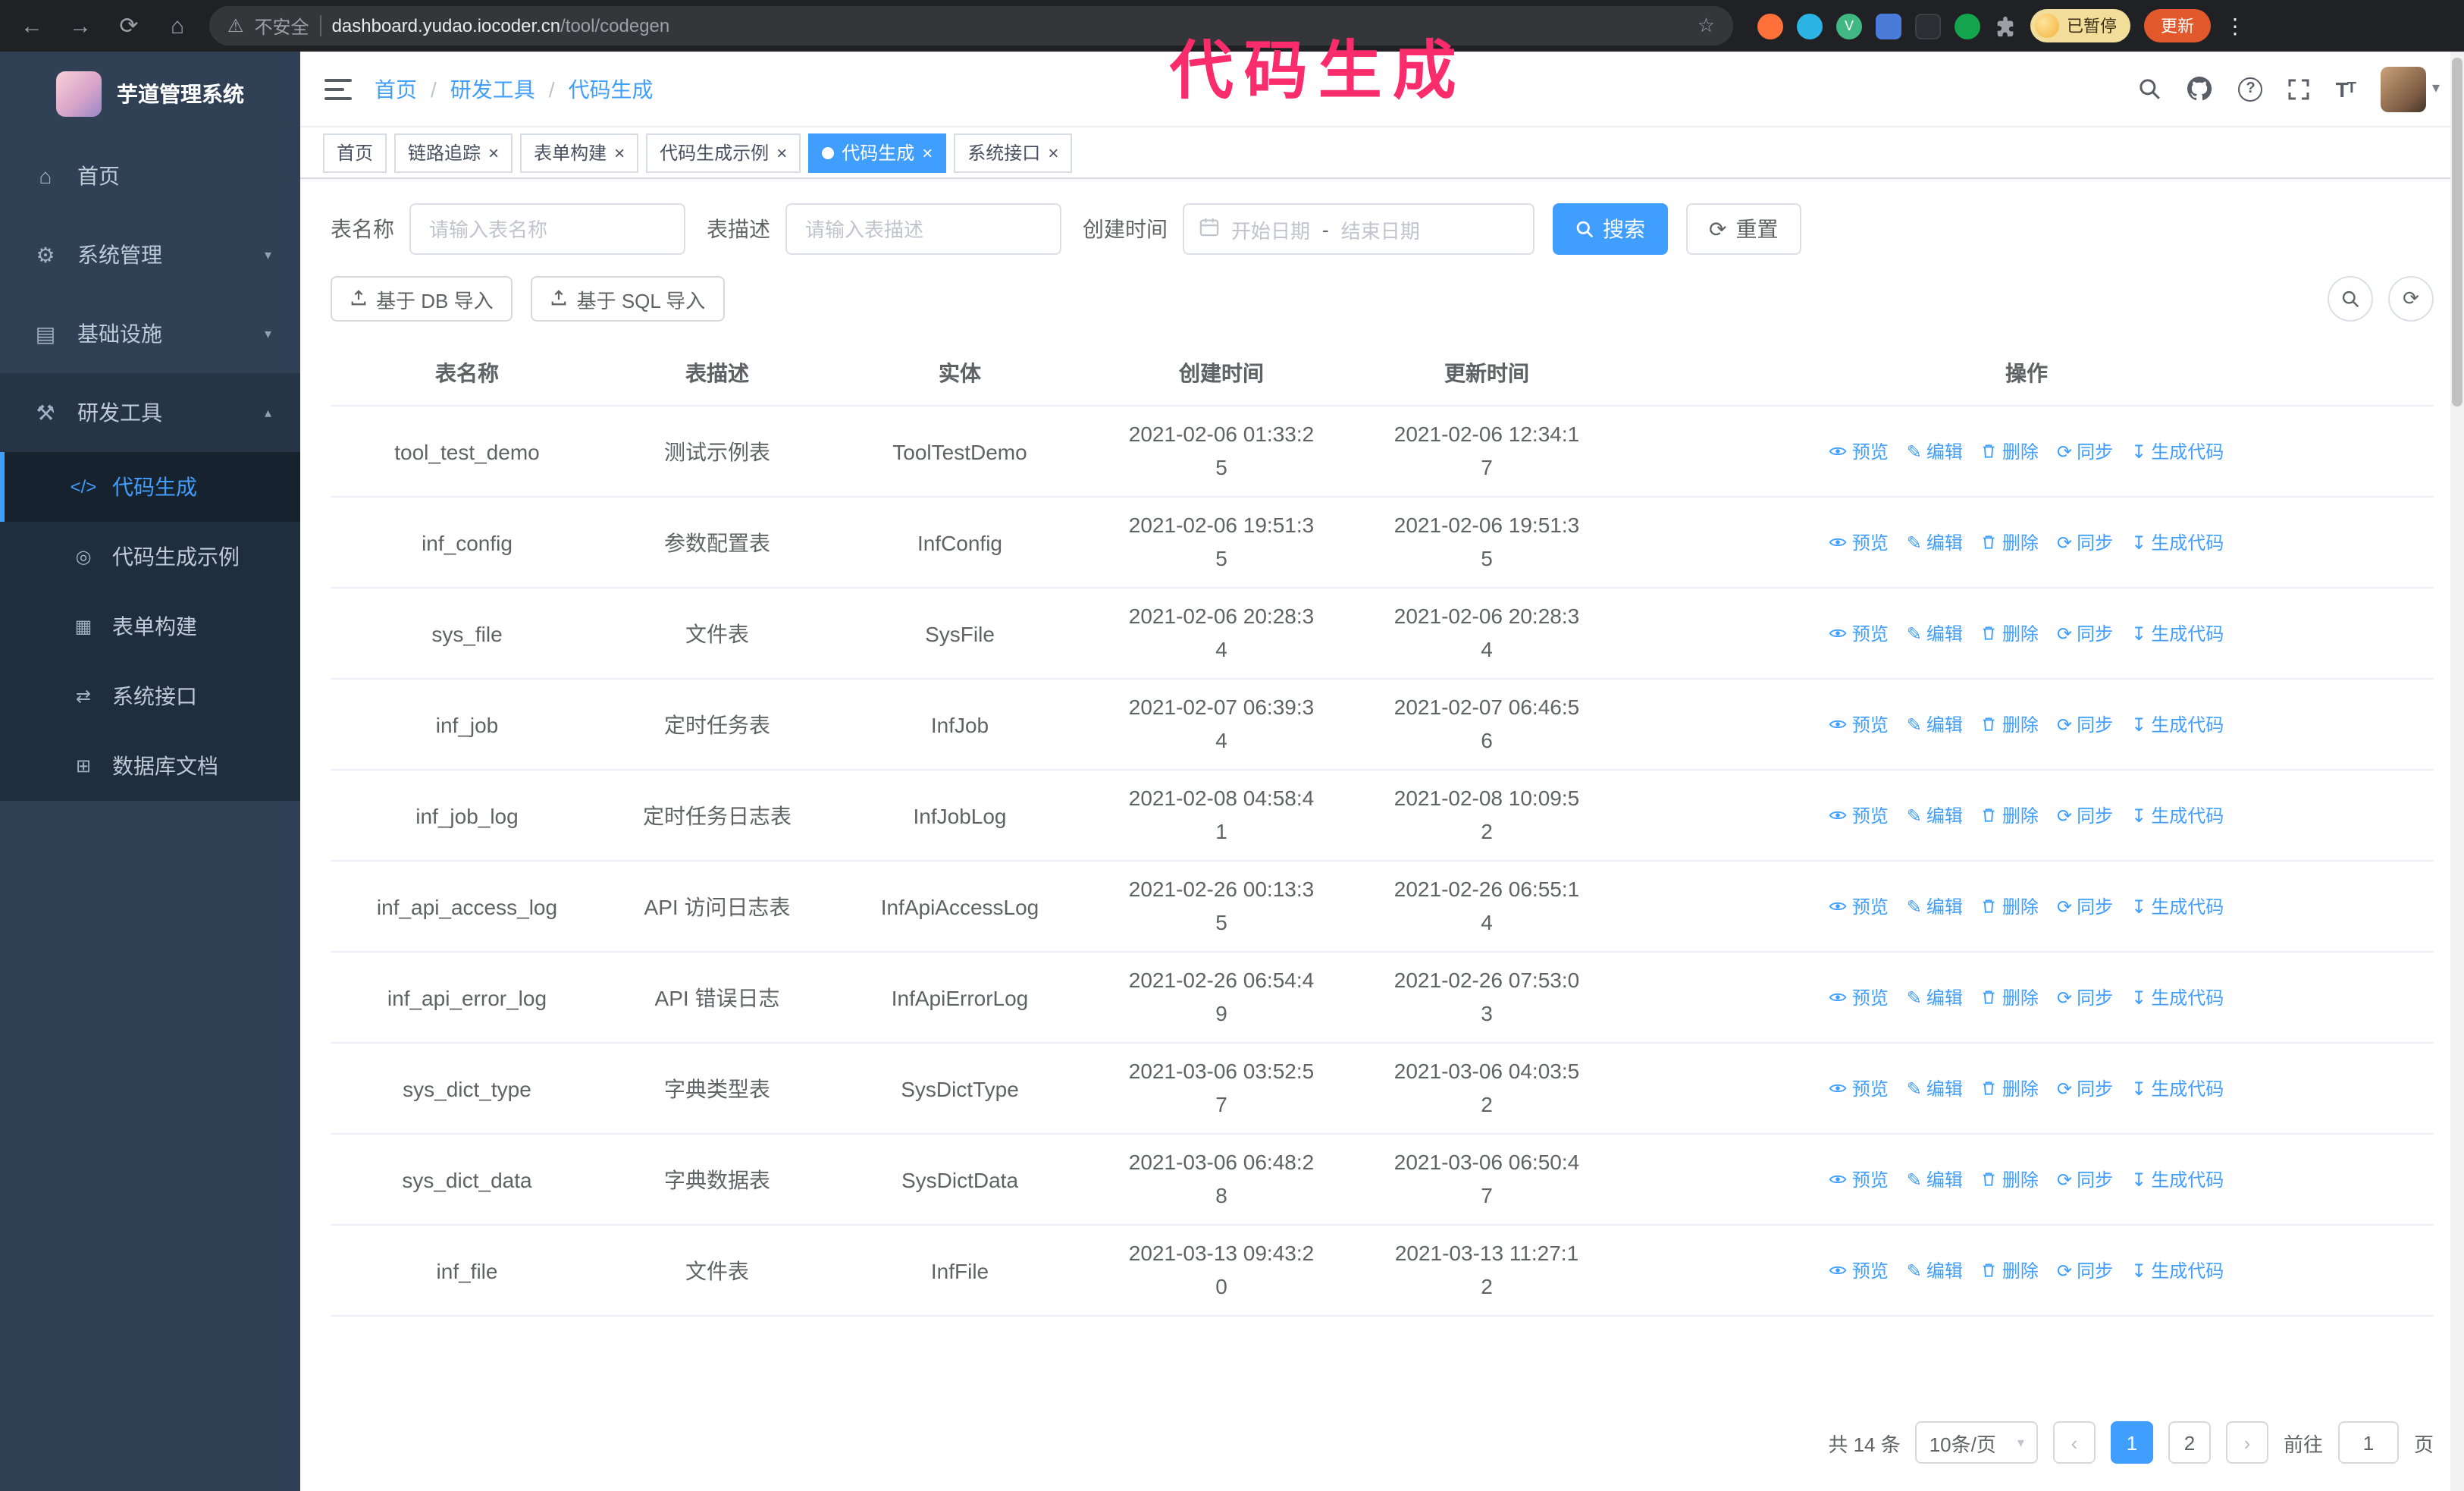 The image size is (2464, 1491). Describe the element at coordinates (724, 152) in the screenshot. I see `tab-codegen-example: 代码生成示例 ×` at that location.